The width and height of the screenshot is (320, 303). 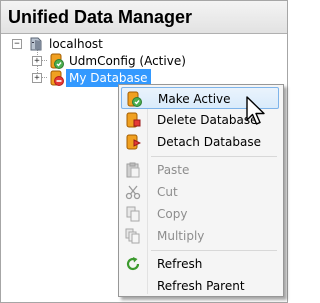 What do you see at coordinates (133, 192) in the screenshot?
I see `cut-icon` at bounding box center [133, 192].